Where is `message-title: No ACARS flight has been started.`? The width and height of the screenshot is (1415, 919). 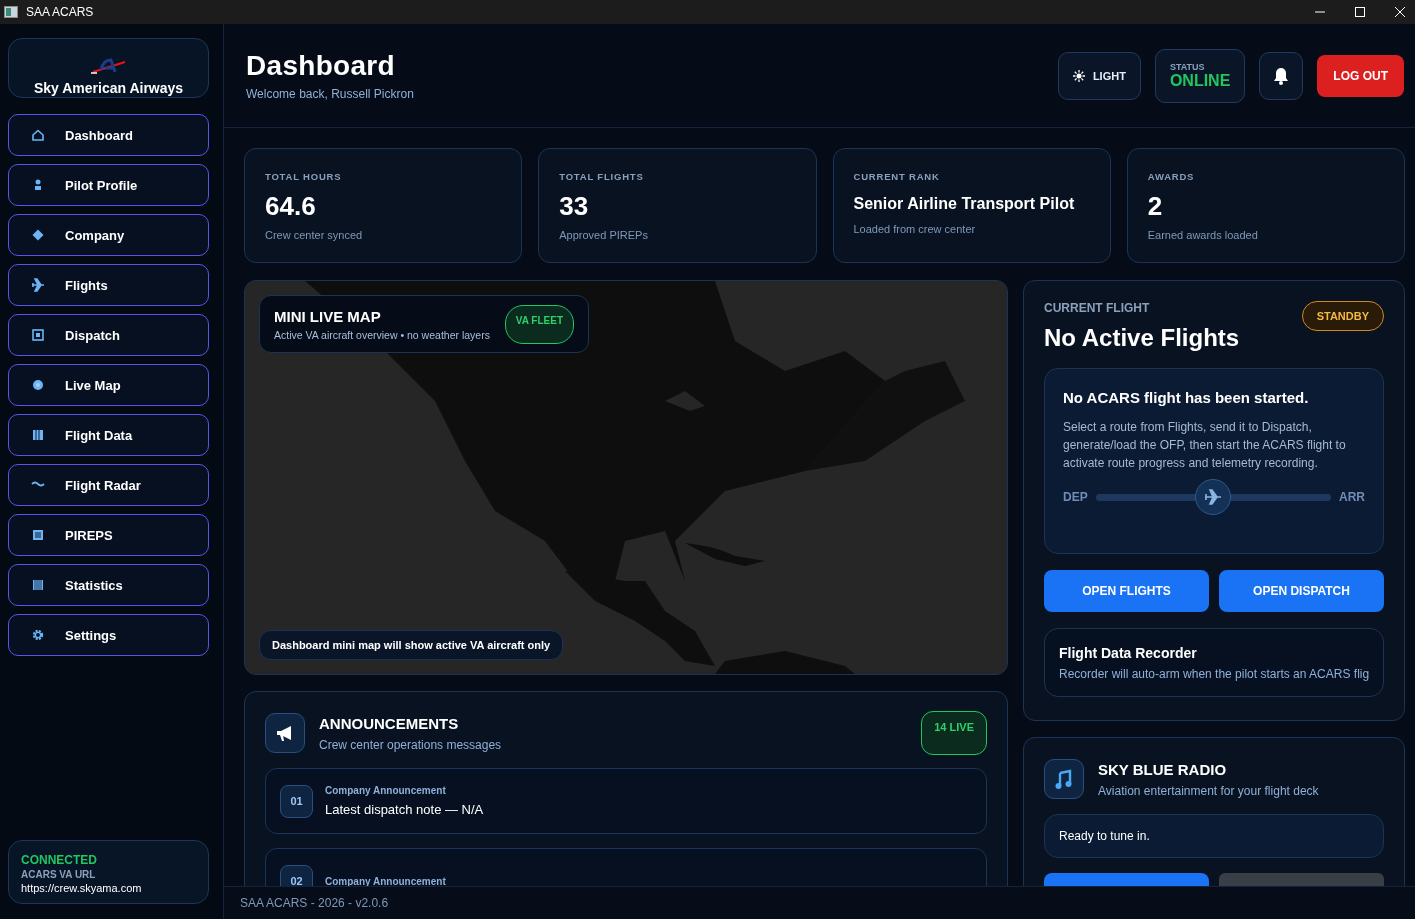
message-title: No ACARS flight has been started. is located at coordinates (1186, 397).